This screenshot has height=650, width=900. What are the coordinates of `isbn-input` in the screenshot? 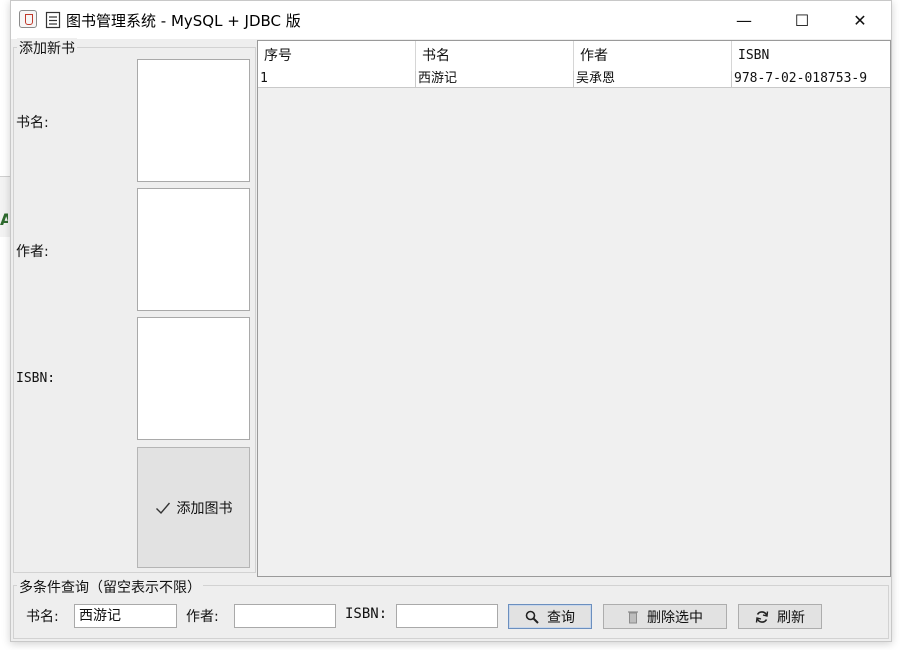 It's located at (193, 378).